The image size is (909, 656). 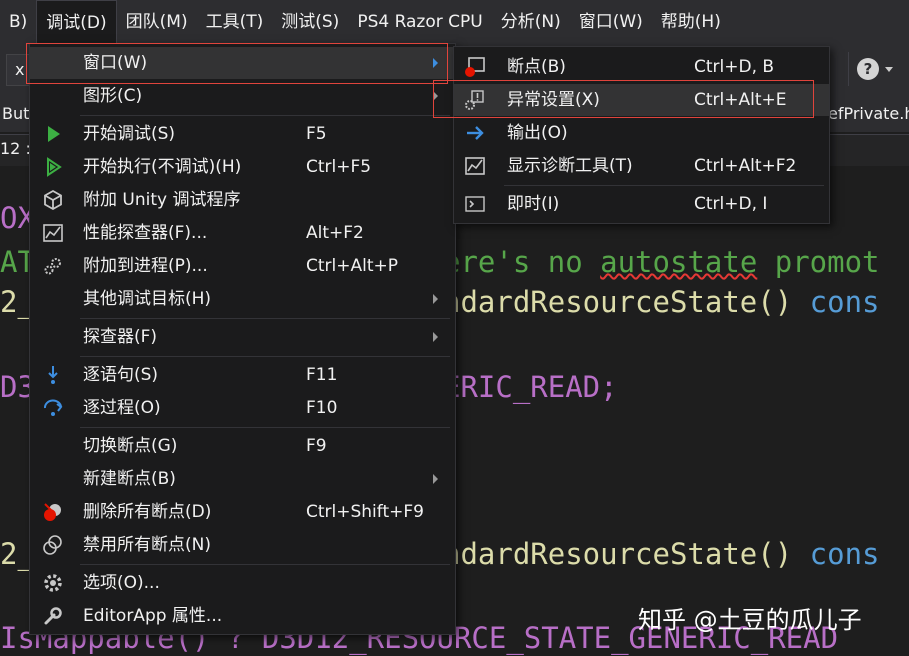 I want to click on wrench-icon, so click(x=53, y=616).